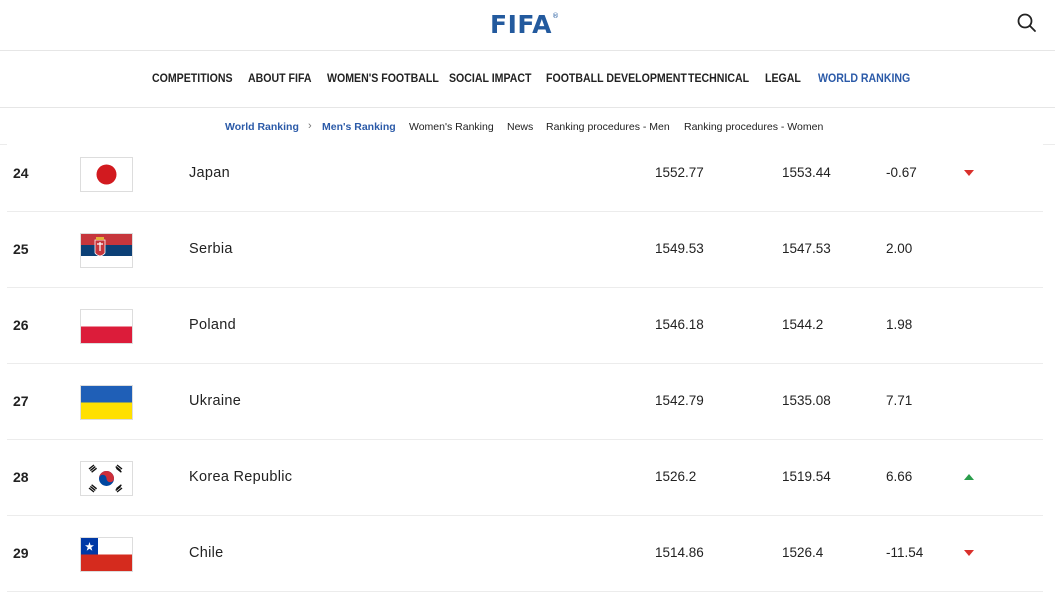  I want to click on logo-text: FIFA, so click(521, 24).